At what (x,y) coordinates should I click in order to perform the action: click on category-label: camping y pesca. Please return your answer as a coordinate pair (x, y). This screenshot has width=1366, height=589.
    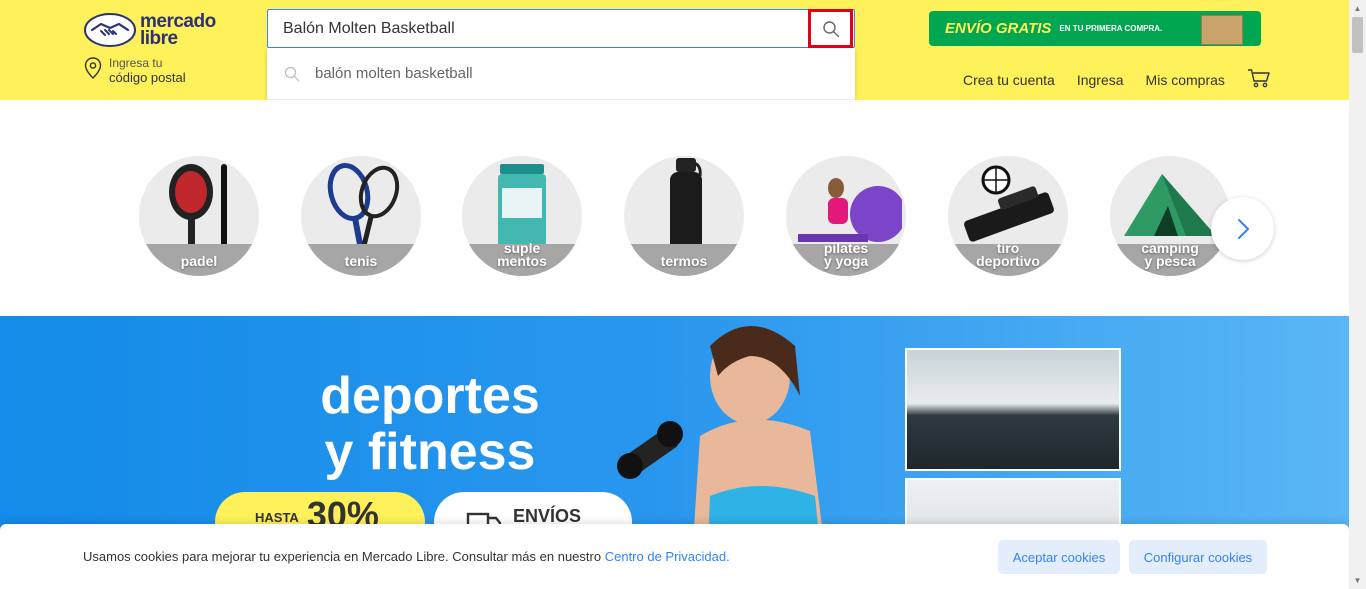
    Looking at the image, I should click on (1170, 254).